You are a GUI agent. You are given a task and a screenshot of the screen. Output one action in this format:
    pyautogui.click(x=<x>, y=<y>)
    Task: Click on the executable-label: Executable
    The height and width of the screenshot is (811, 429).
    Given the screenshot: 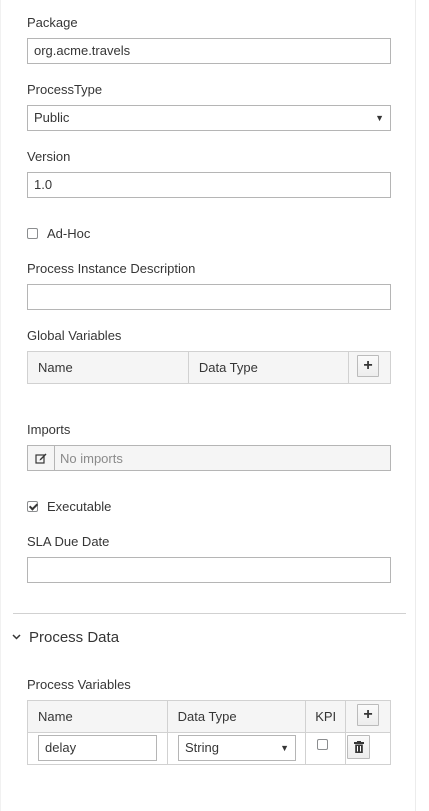 What is the action you would take?
    pyautogui.click(x=79, y=506)
    